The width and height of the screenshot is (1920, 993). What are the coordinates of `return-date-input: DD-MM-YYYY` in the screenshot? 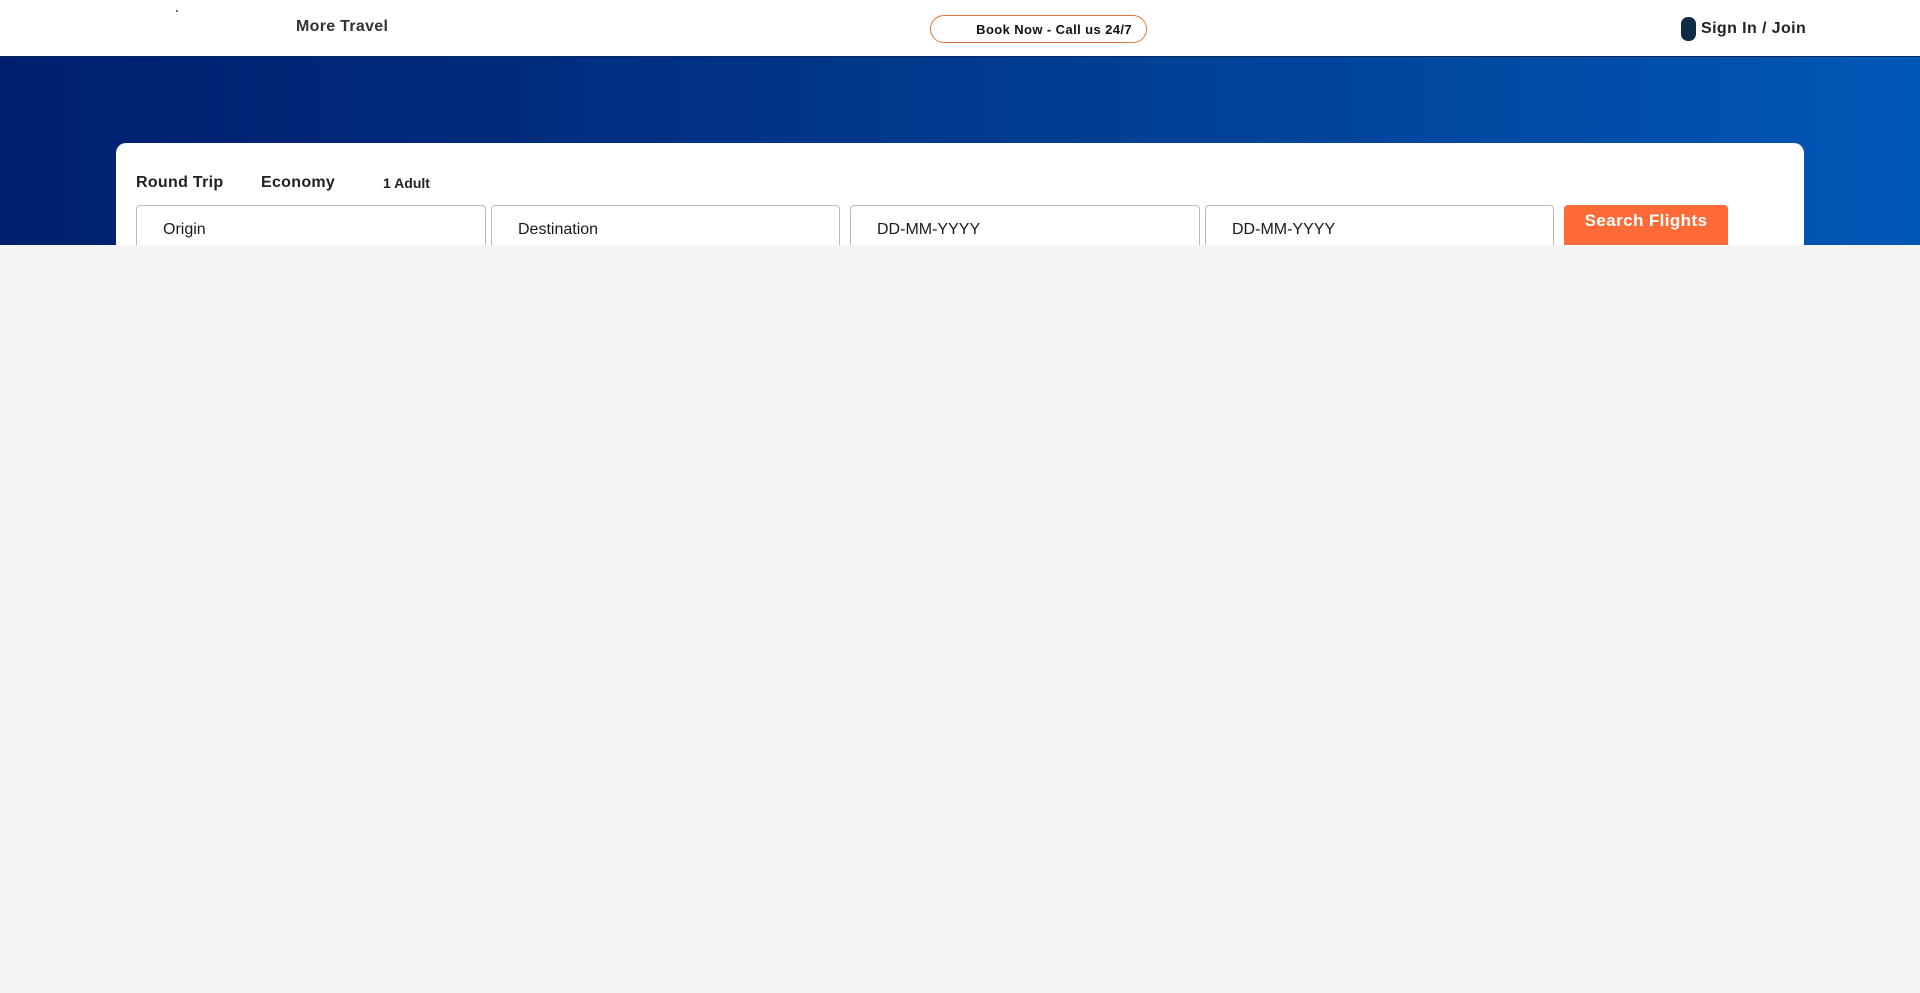 It's located at (1379, 225).